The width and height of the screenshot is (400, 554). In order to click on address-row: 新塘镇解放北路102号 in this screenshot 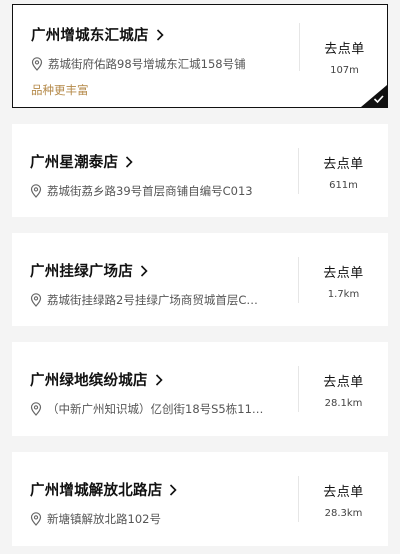, I will do `click(161, 519)`.